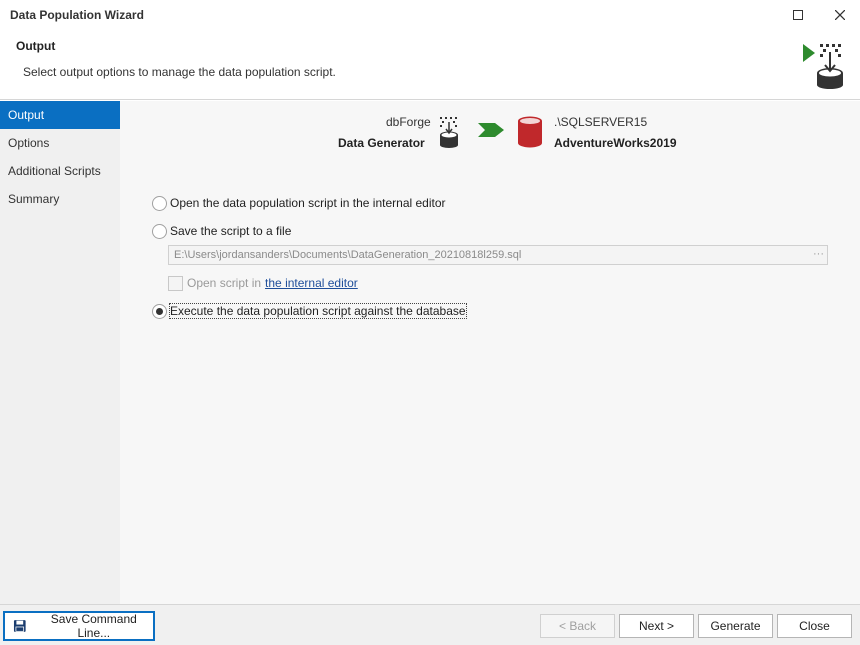 Image resolution: width=860 pixels, height=645 pixels. I want to click on green-chevron-arrow-icon, so click(491, 130).